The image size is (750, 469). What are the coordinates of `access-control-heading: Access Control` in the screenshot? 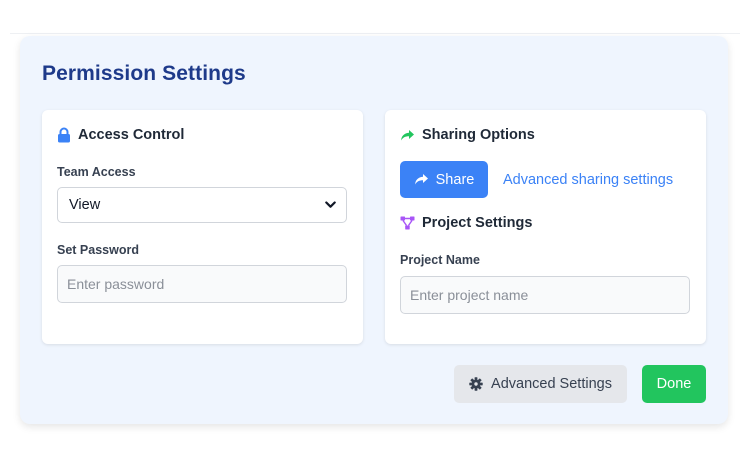 It's located at (120, 135).